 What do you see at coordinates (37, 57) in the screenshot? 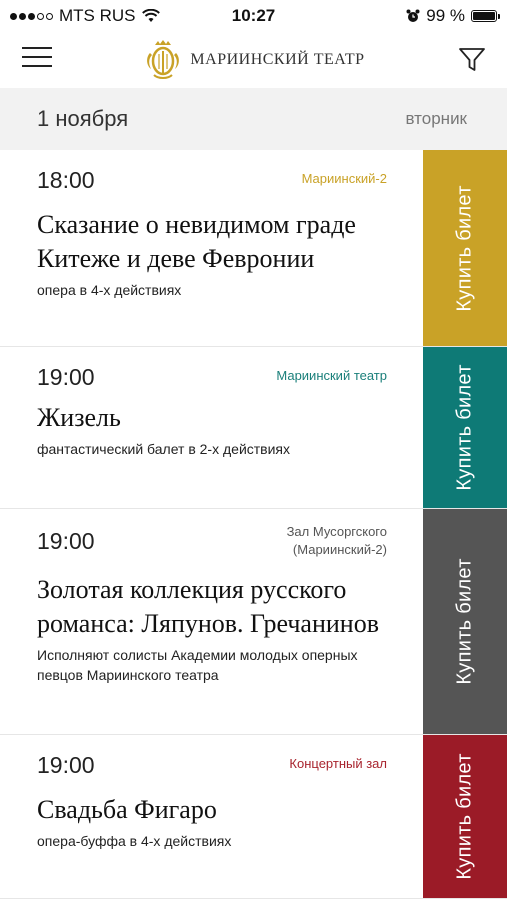
I see `menu-icon` at bounding box center [37, 57].